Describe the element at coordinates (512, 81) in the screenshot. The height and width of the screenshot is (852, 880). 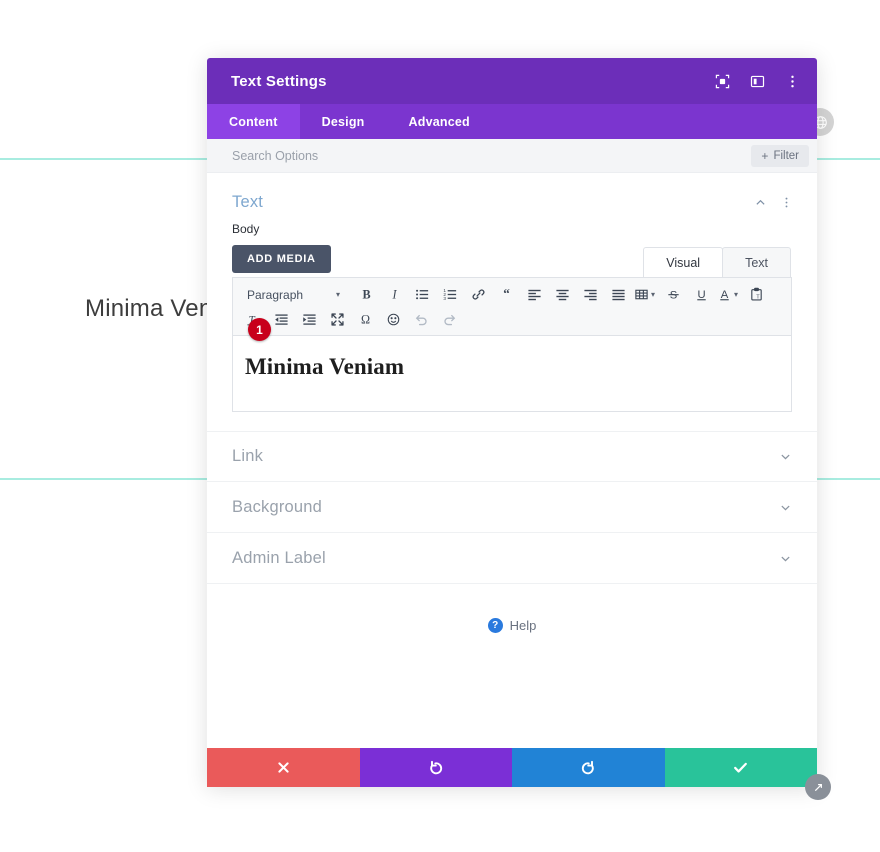
I see `modal-header: Text Settings` at that location.